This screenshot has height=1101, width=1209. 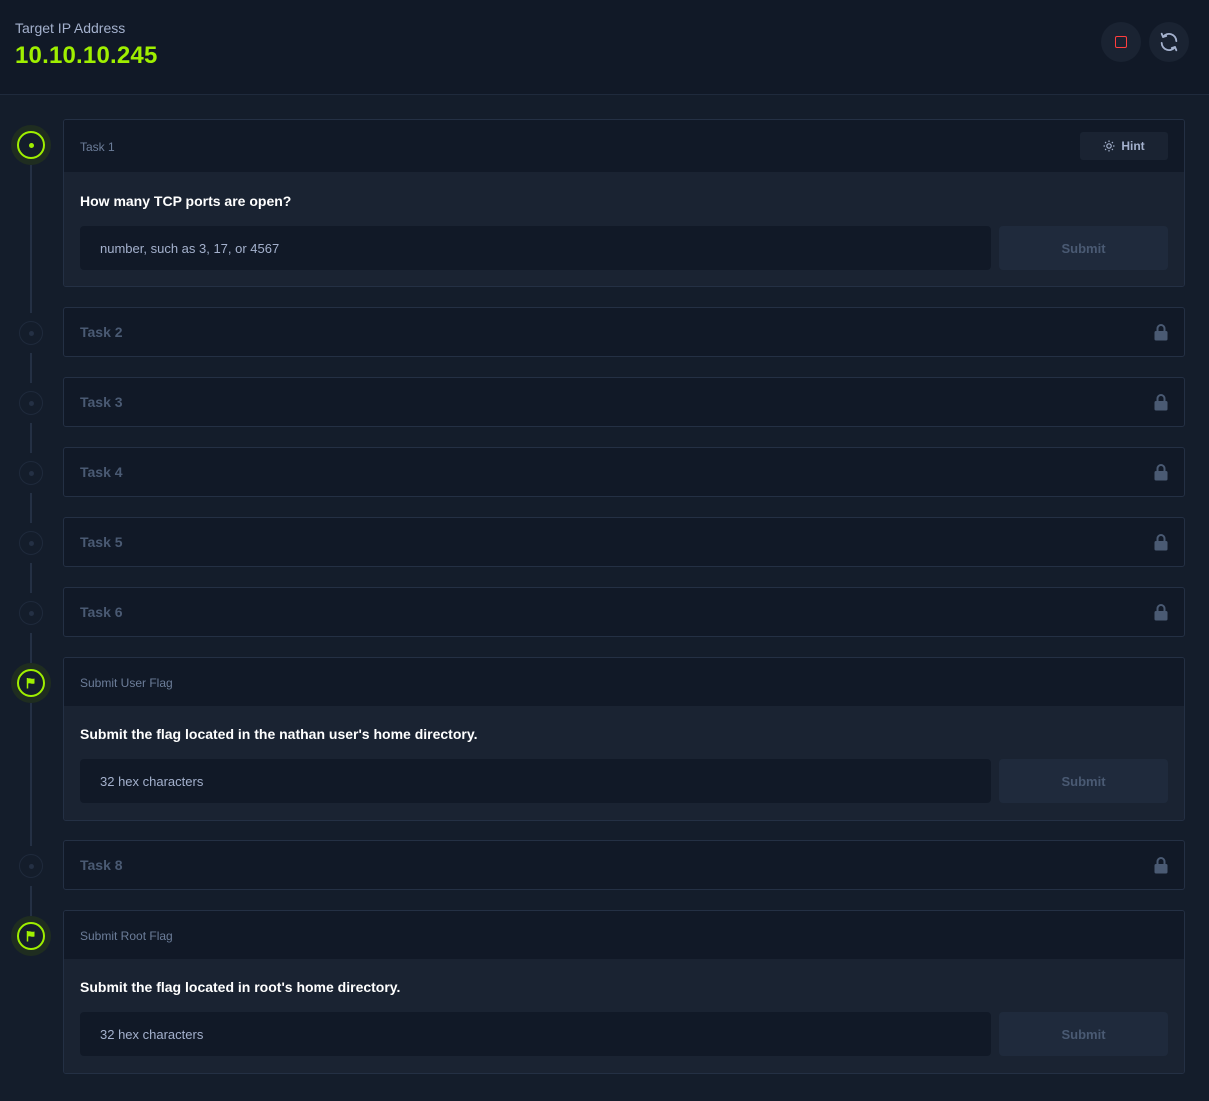 I want to click on task-title: Task 8, so click(x=101, y=865).